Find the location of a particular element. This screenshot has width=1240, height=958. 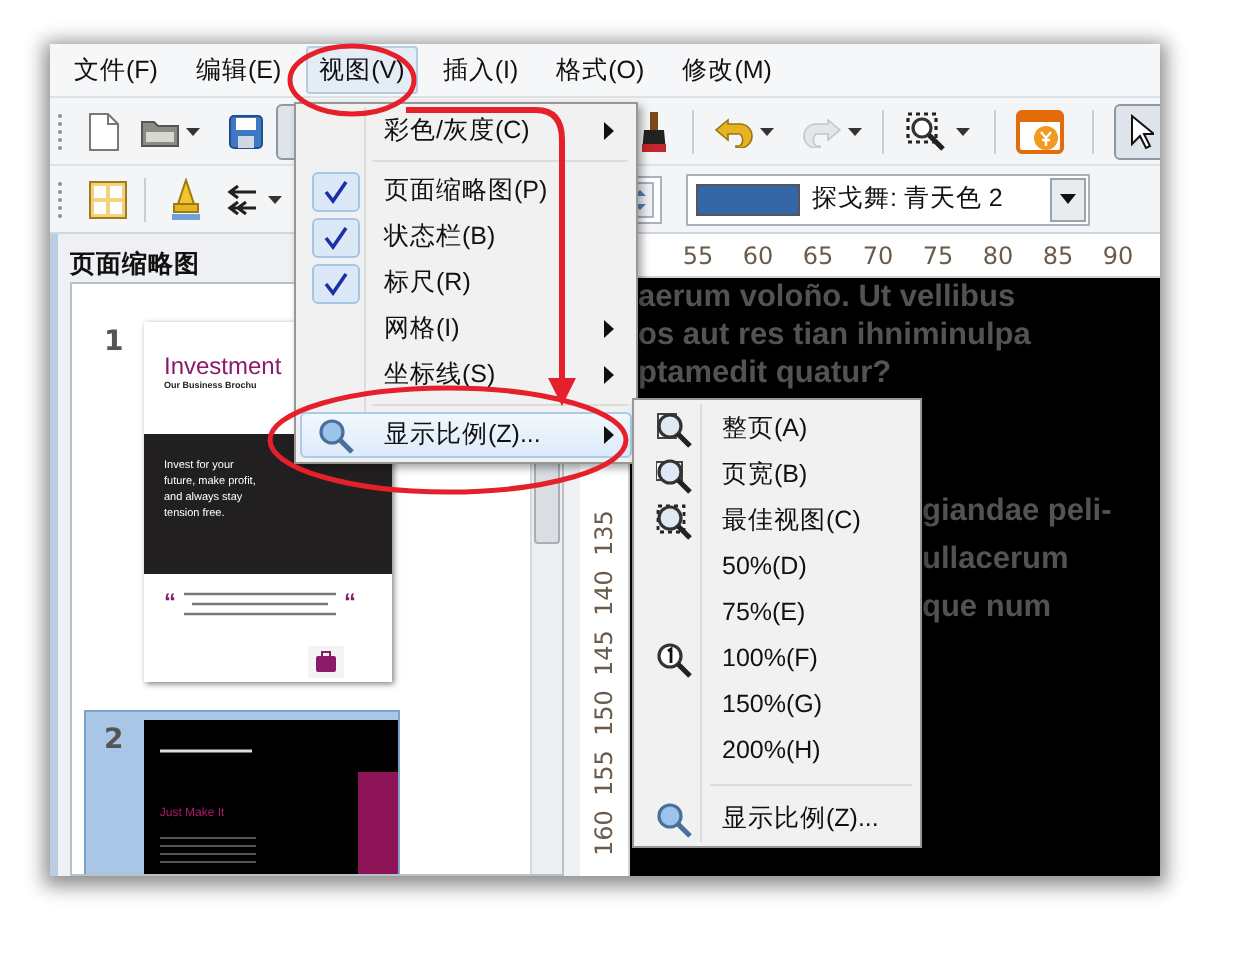

currency-window-icon is located at coordinates (1042, 131).